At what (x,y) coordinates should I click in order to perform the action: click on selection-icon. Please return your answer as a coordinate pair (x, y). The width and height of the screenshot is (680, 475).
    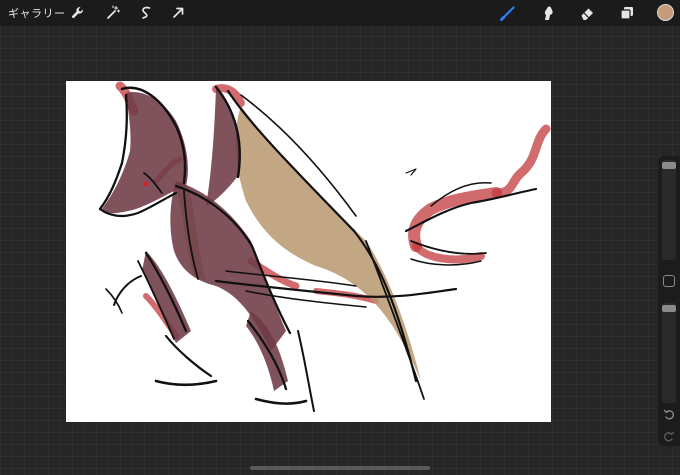
    Looking at the image, I should click on (146, 13).